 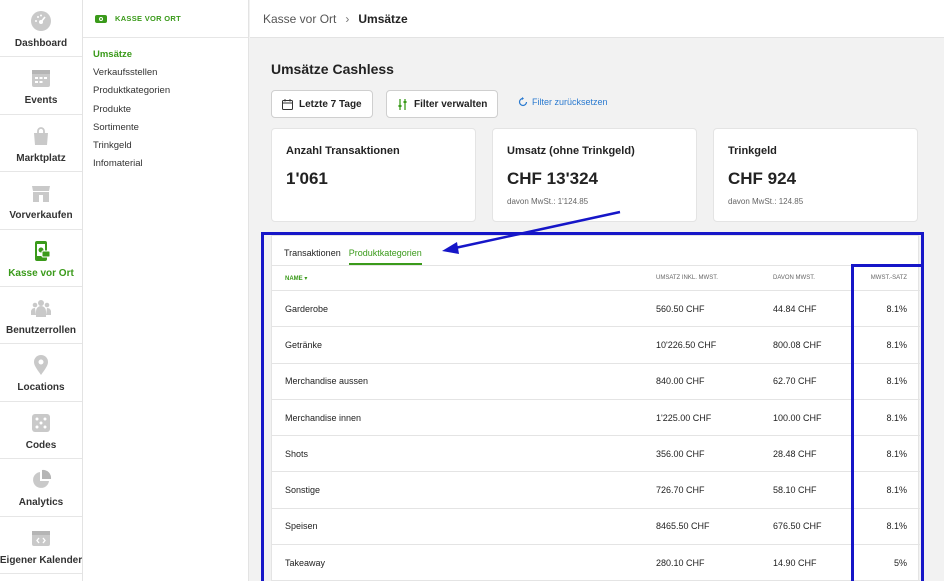 What do you see at coordinates (170, 91) in the screenshot?
I see `subnav-item-produktkategorien: Produktkategorien` at bounding box center [170, 91].